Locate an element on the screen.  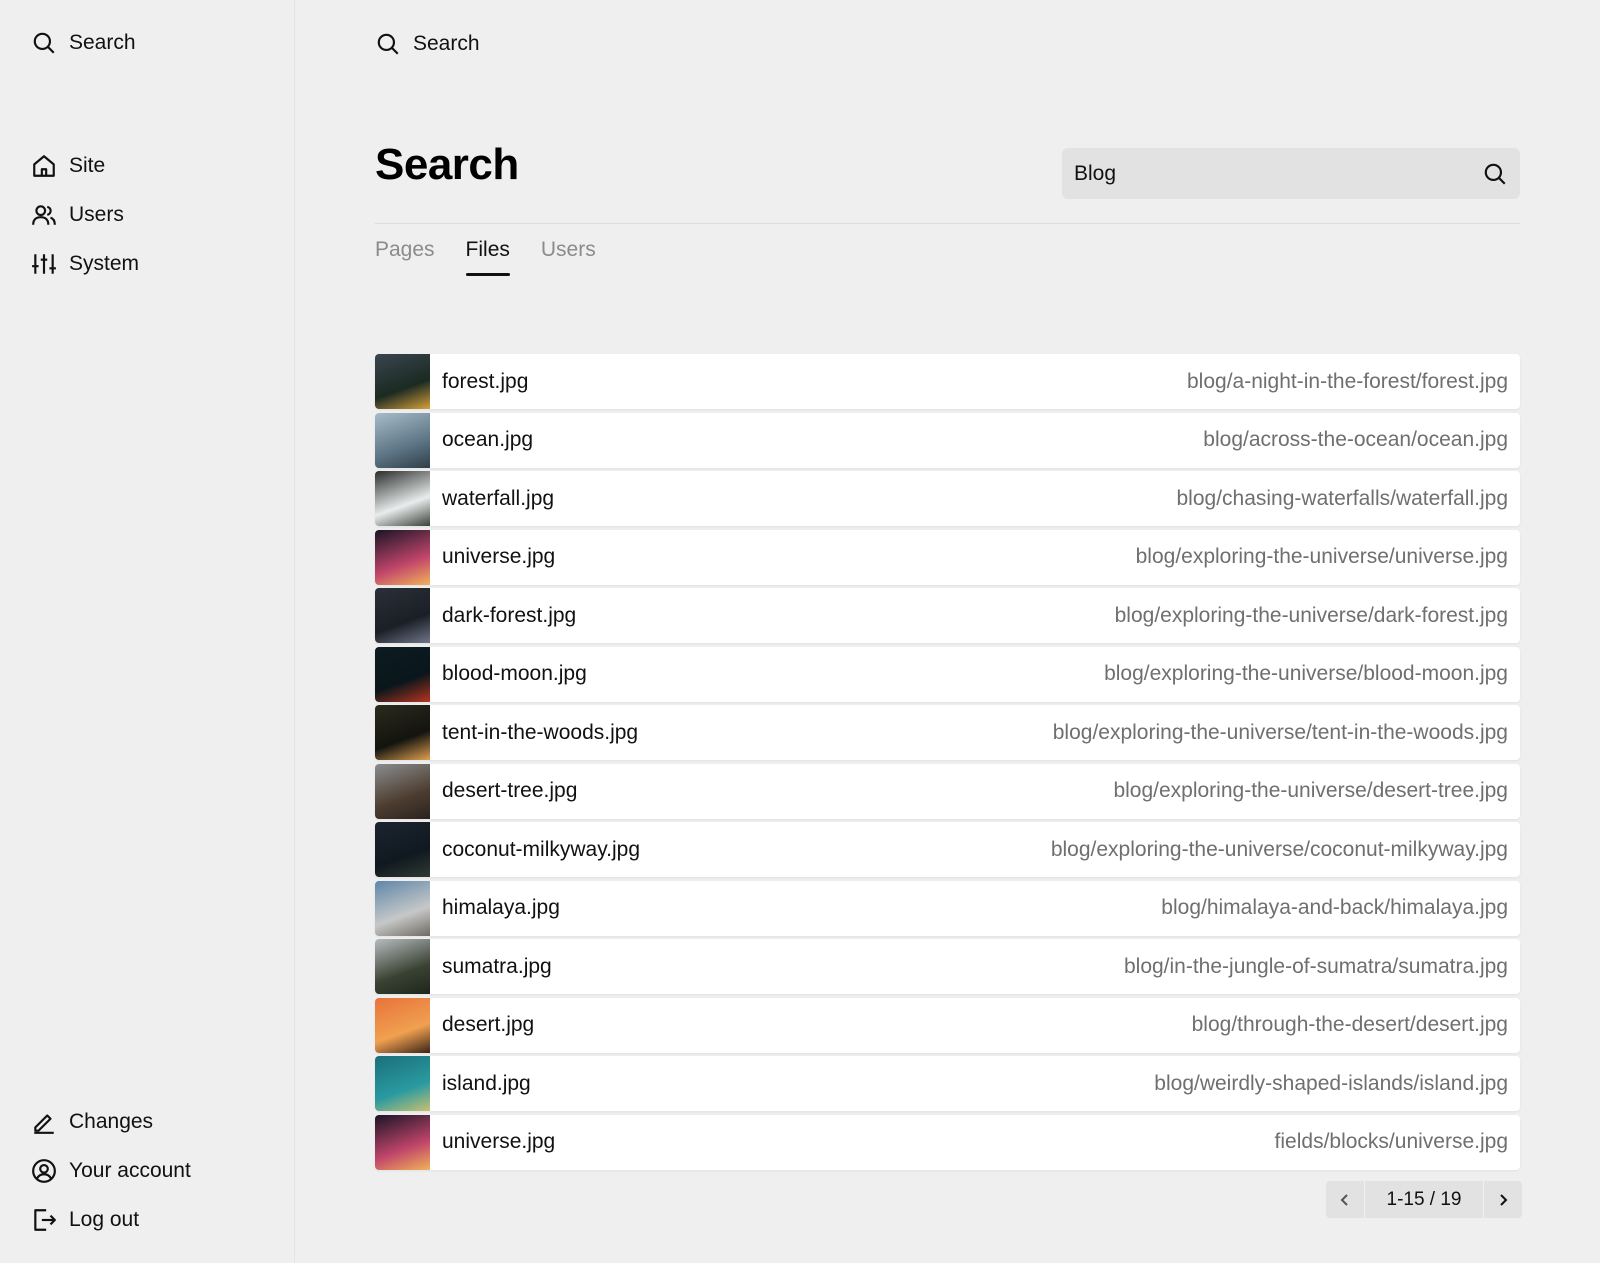
divider is located at coordinates (947, 223).